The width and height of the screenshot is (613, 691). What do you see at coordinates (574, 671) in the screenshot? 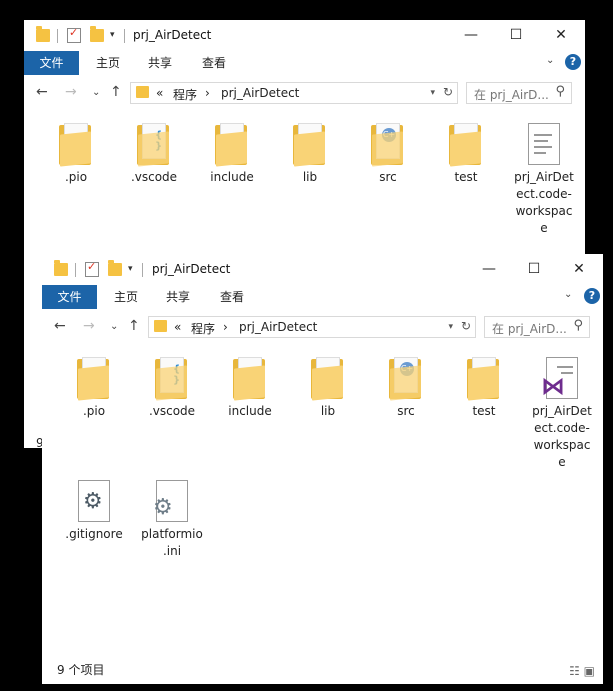
I see `details-view-icon: ☷` at bounding box center [574, 671].